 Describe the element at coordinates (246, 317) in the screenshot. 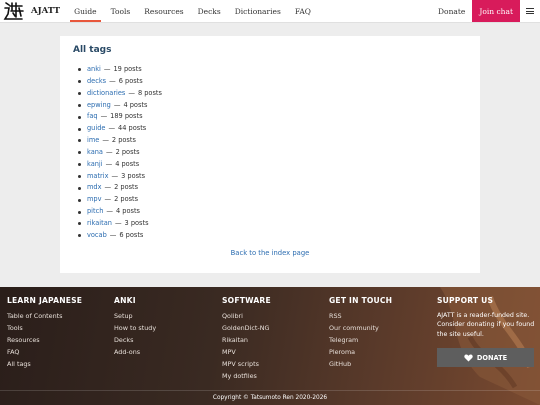

I see `footer-link: Qolibri` at that location.